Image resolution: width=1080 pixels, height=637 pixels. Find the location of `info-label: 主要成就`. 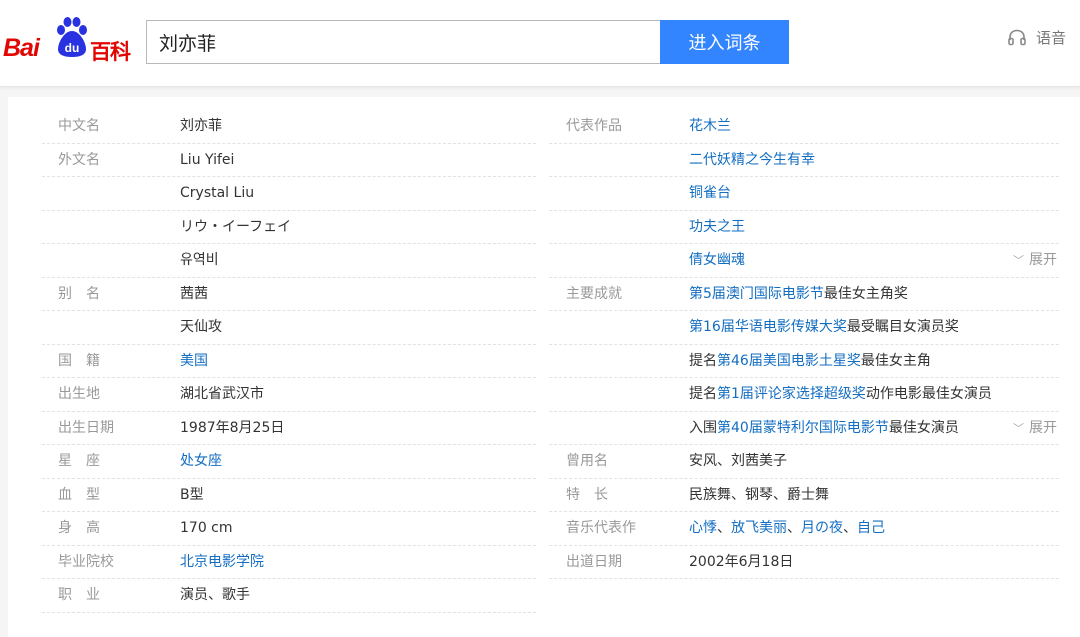

info-label: 主要成就 is located at coordinates (594, 293).